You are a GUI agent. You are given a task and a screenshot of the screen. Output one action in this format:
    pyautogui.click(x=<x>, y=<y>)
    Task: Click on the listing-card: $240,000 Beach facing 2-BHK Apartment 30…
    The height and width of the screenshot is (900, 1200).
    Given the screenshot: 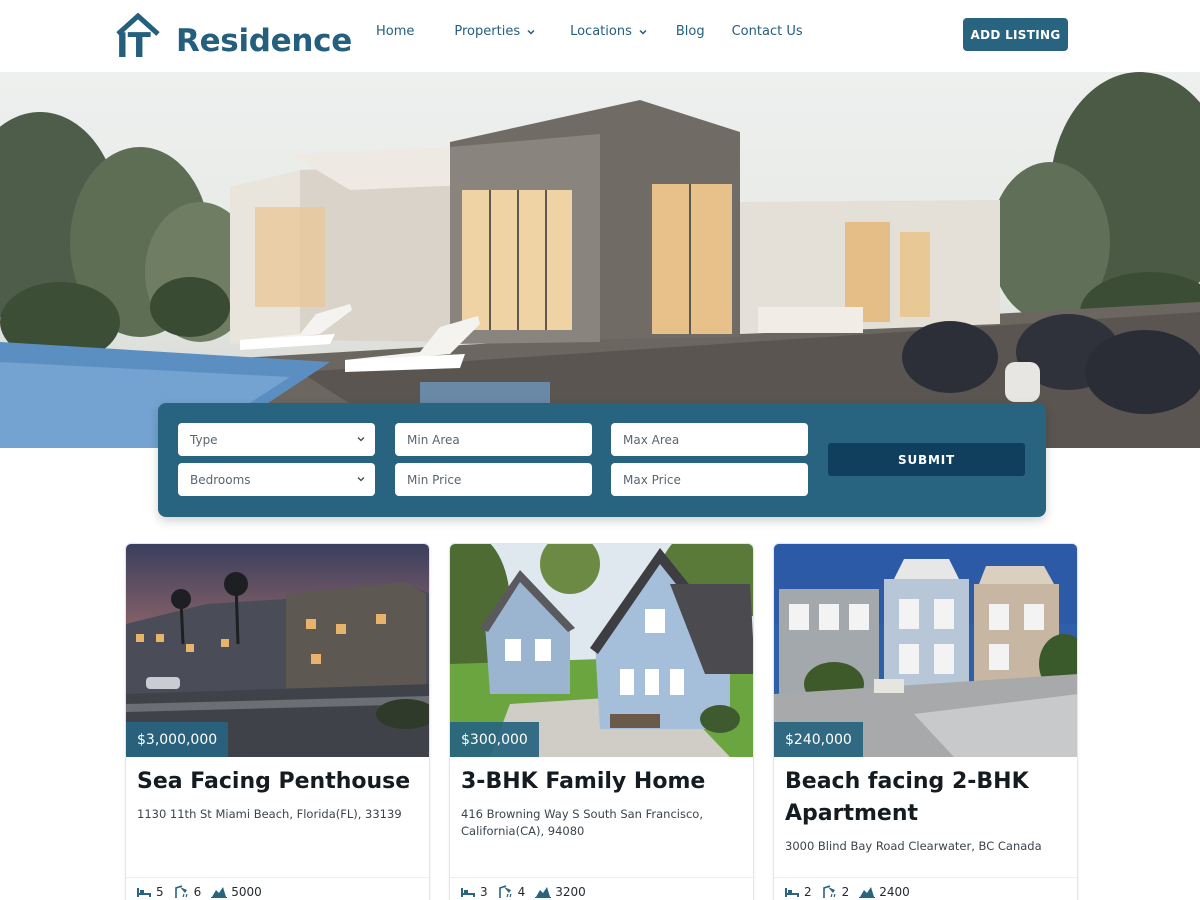 What is the action you would take?
    pyautogui.click(x=925, y=721)
    